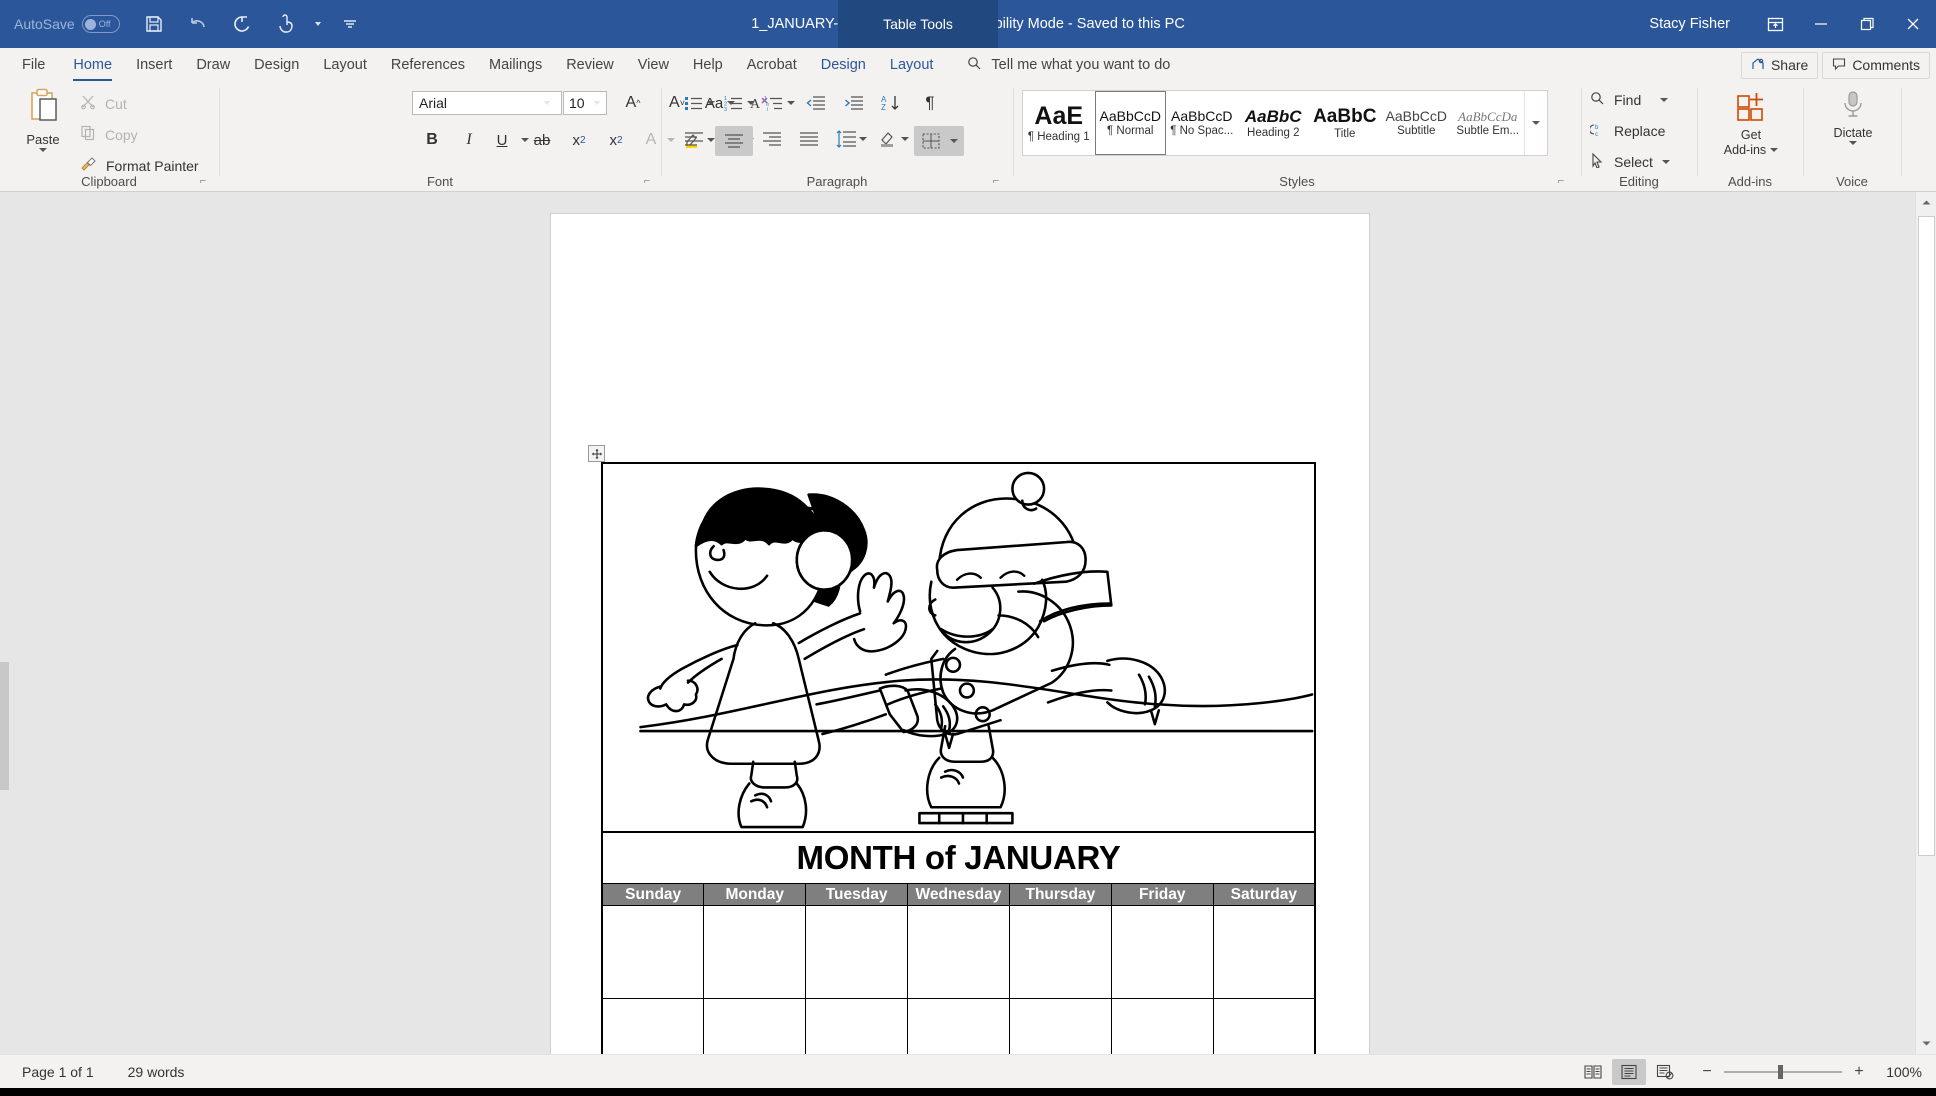  Describe the element at coordinates (1274, 123) in the screenshot. I see `style-heading-2: AaBbC Heading 2` at that location.